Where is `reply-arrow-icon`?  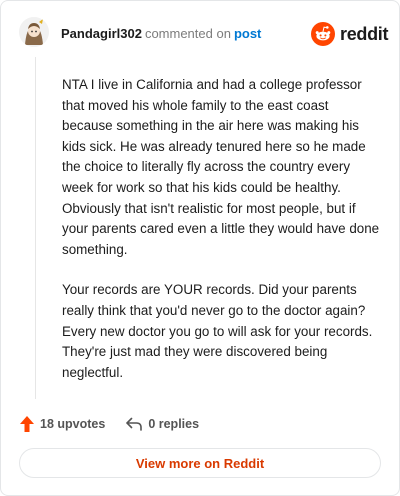
reply-arrow-icon is located at coordinates (134, 424).